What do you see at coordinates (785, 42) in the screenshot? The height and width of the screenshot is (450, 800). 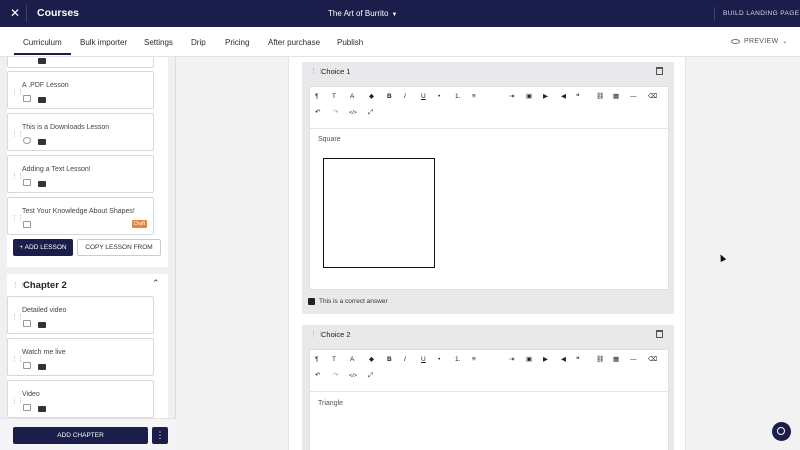 I see `chevron-down-icon: ⌄` at bounding box center [785, 42].